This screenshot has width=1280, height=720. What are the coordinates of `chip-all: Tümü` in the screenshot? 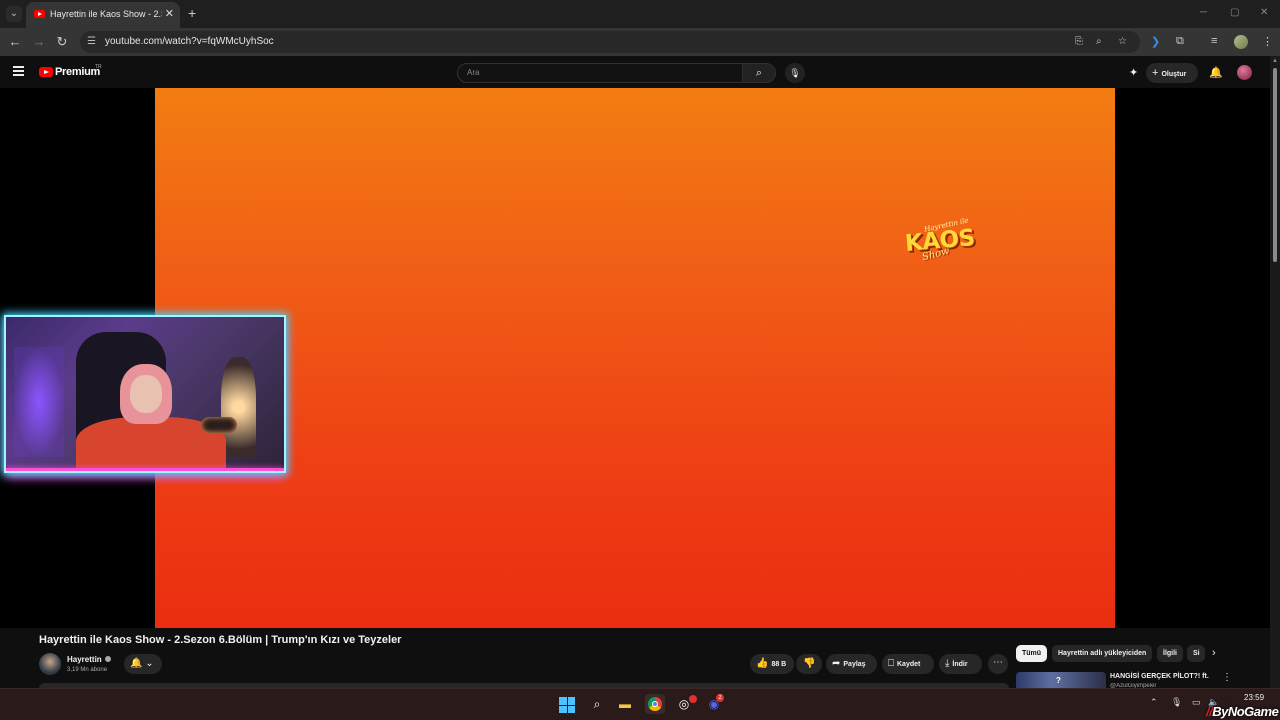 It's located at (1032, 653).